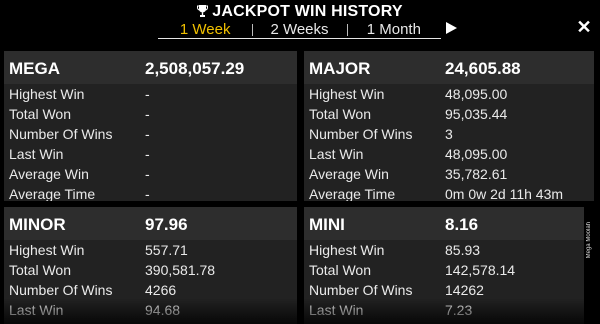  Describe the element at coordinates (462, 224) in the screenshot. I see `jackpot-amount: 8.16` at that location.